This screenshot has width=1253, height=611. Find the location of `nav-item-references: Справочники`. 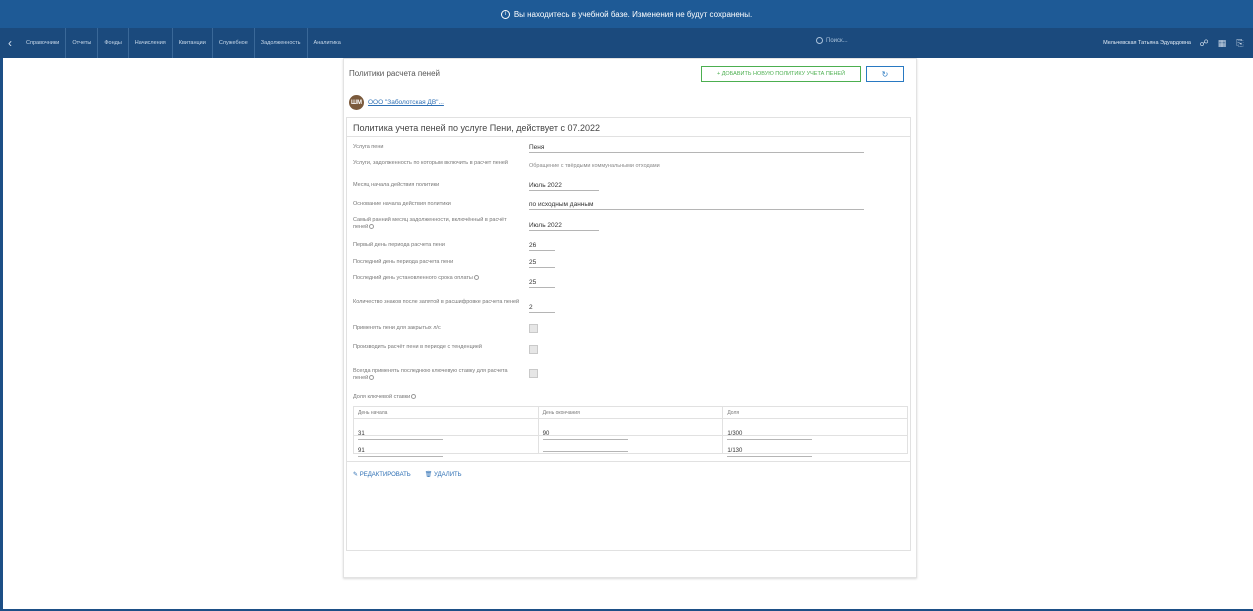

nav-item-references: Справочники is located at coordinates (43, 43).